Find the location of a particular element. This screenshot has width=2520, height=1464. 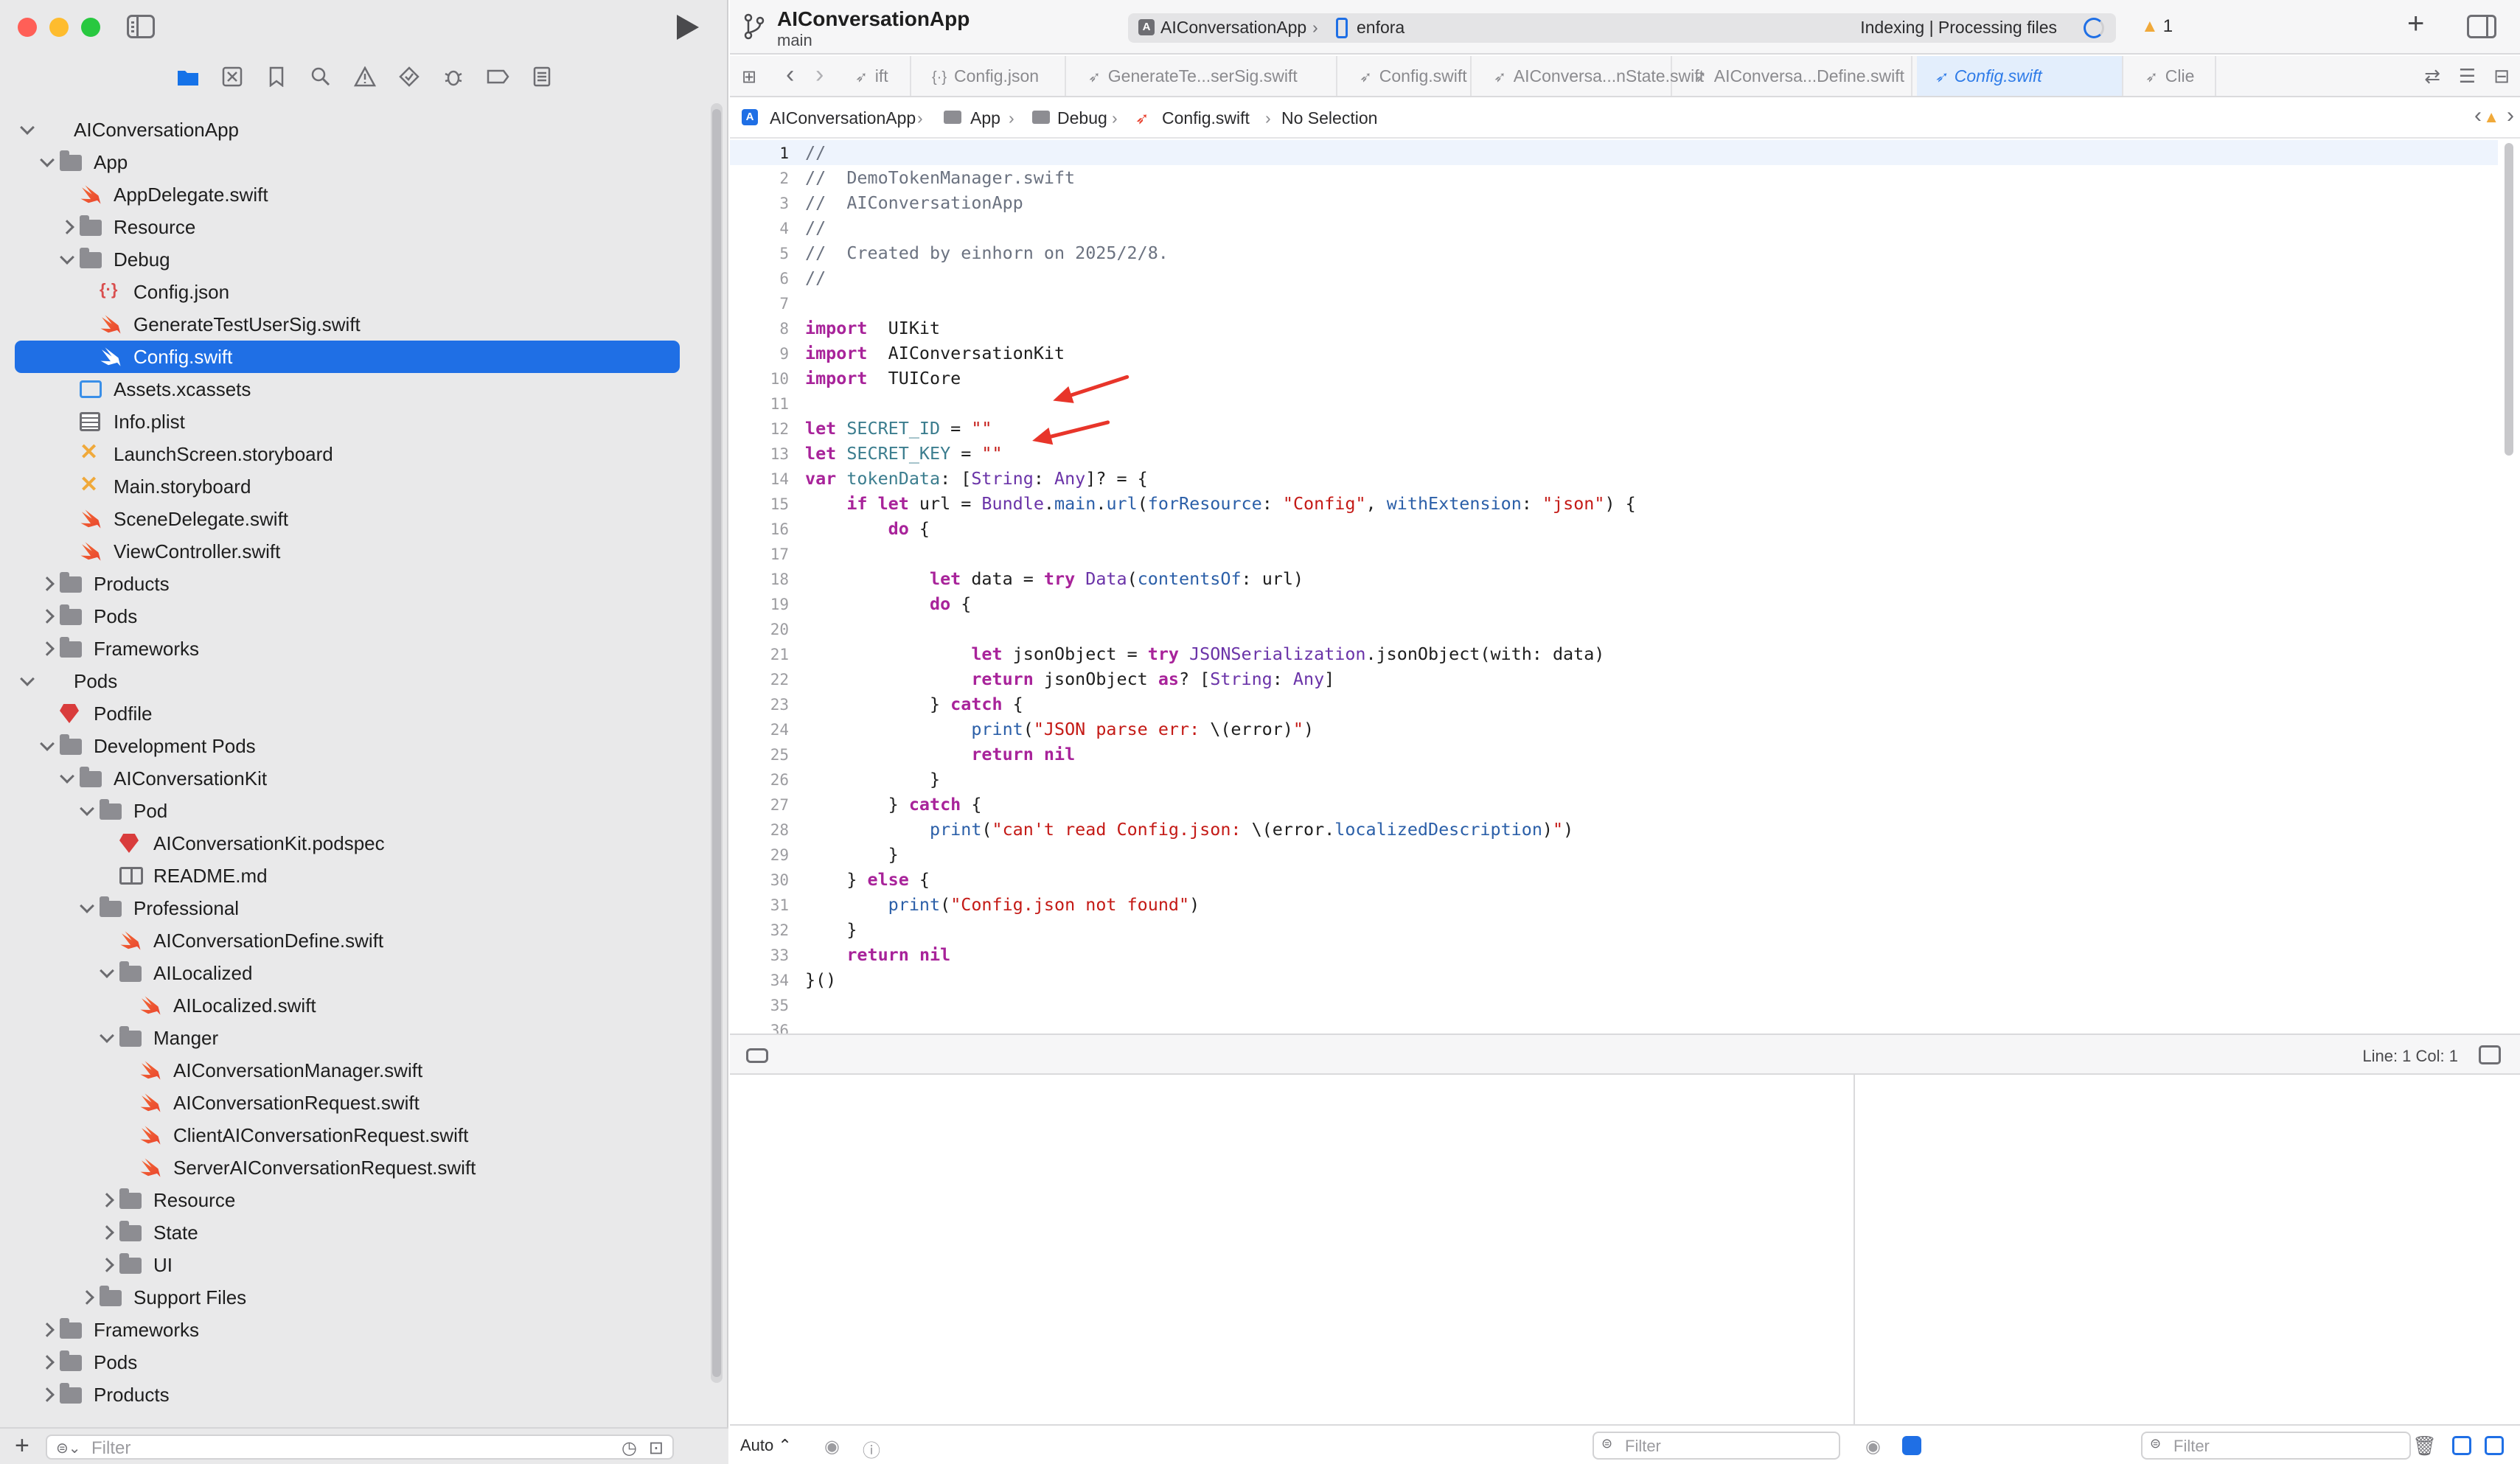

tree-row: AppDelegate.swift is located at coordinates (347, 194).